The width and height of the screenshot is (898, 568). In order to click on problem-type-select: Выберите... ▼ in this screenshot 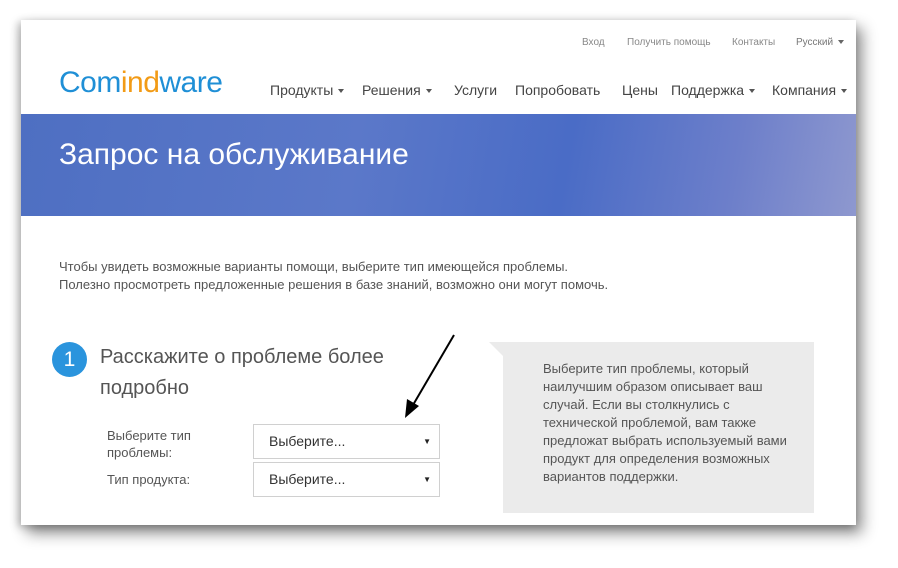, I will do `click(346, 441)`.